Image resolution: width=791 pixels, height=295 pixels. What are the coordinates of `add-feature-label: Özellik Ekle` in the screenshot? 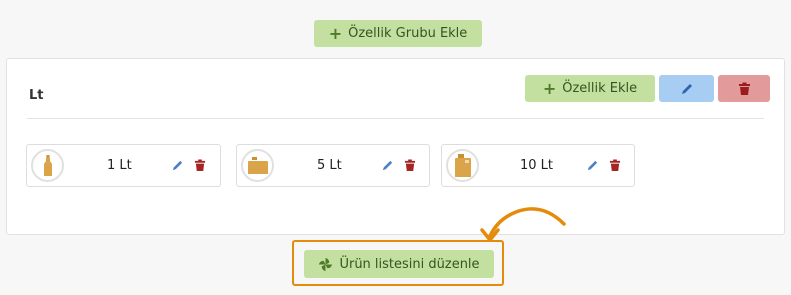 It's located at (600, 88).